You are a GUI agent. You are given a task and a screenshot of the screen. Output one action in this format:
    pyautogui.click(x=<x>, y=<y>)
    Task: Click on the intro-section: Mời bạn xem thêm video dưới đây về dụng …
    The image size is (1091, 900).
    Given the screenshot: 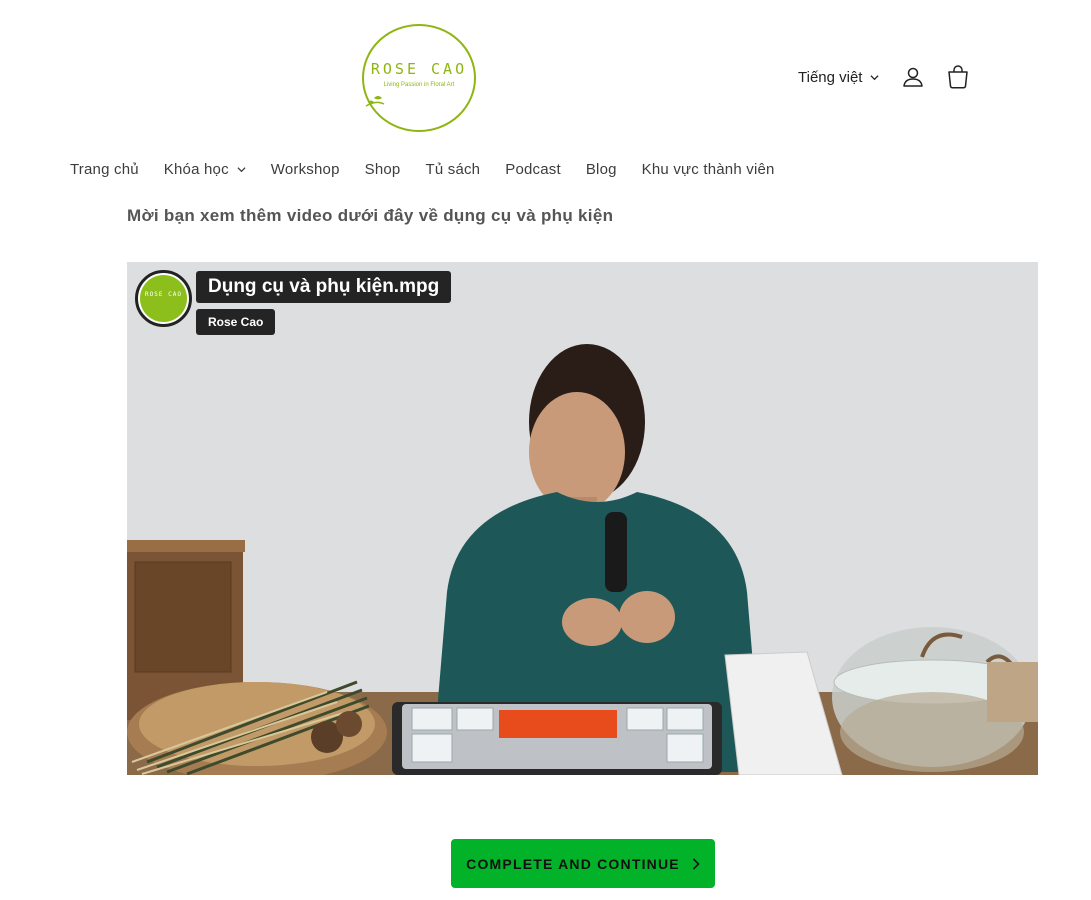 What is the action you would take?
    pyautogui.click(x=545, y=220)
    